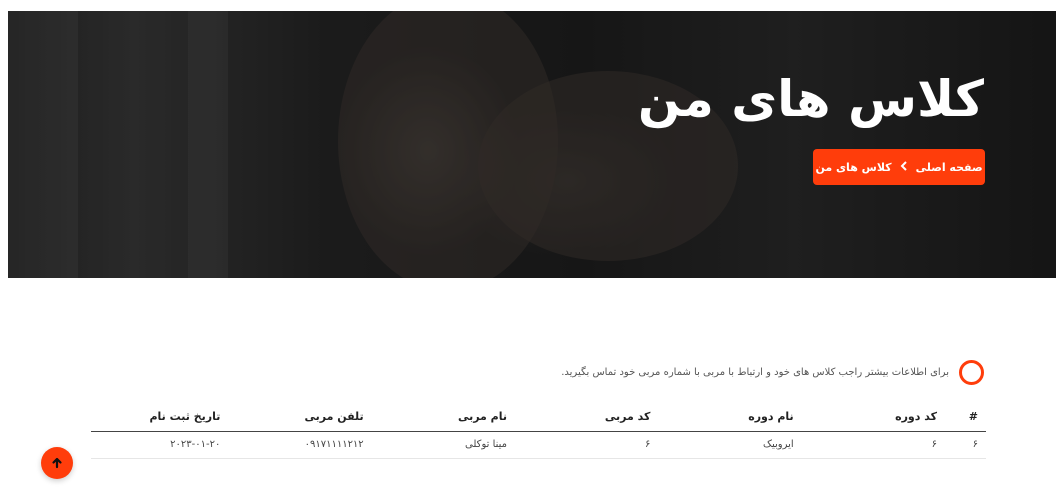 This screenshot has height=497, width=1056. I want to click on cell-course-name: ایروبیک, so click(736, 445).